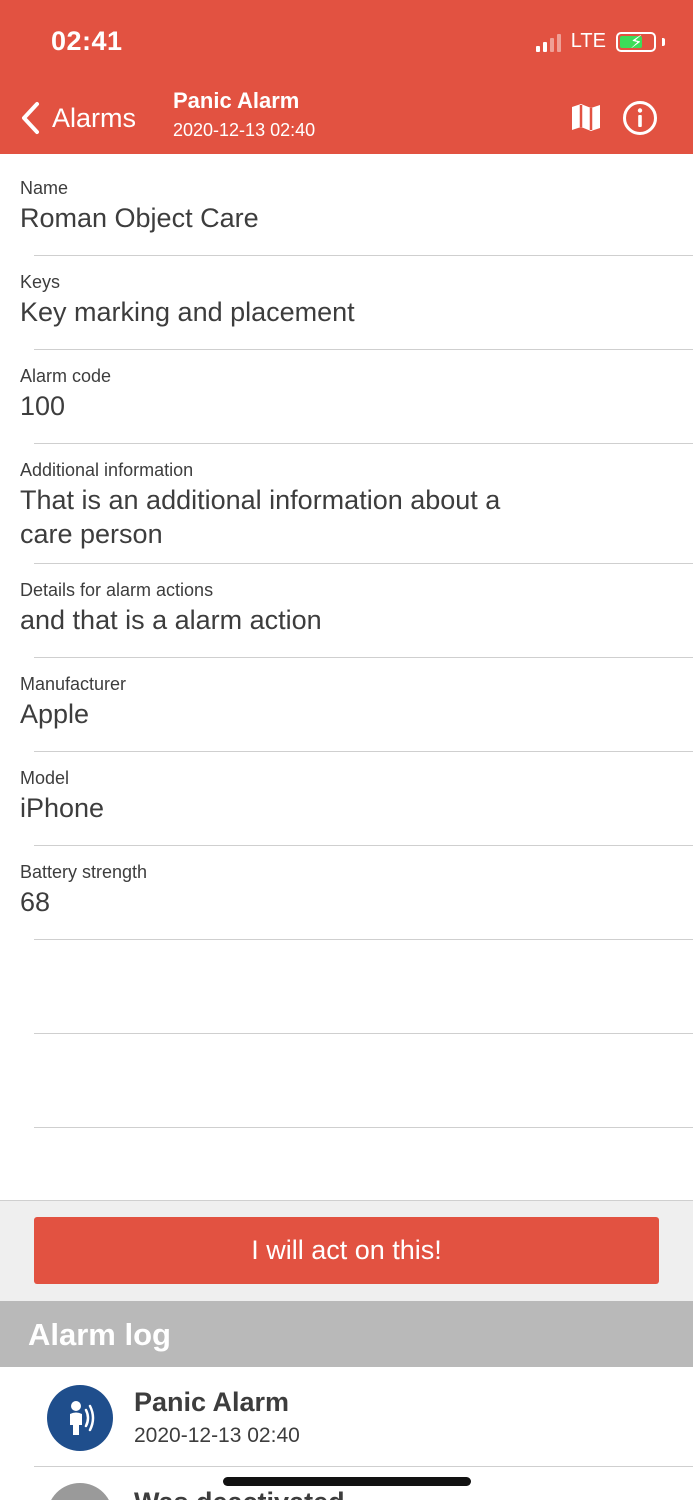 Image resolution: width=693 pixels, height=1500 pixels. I want to click on back-button: Alarms, so click(78, 118).